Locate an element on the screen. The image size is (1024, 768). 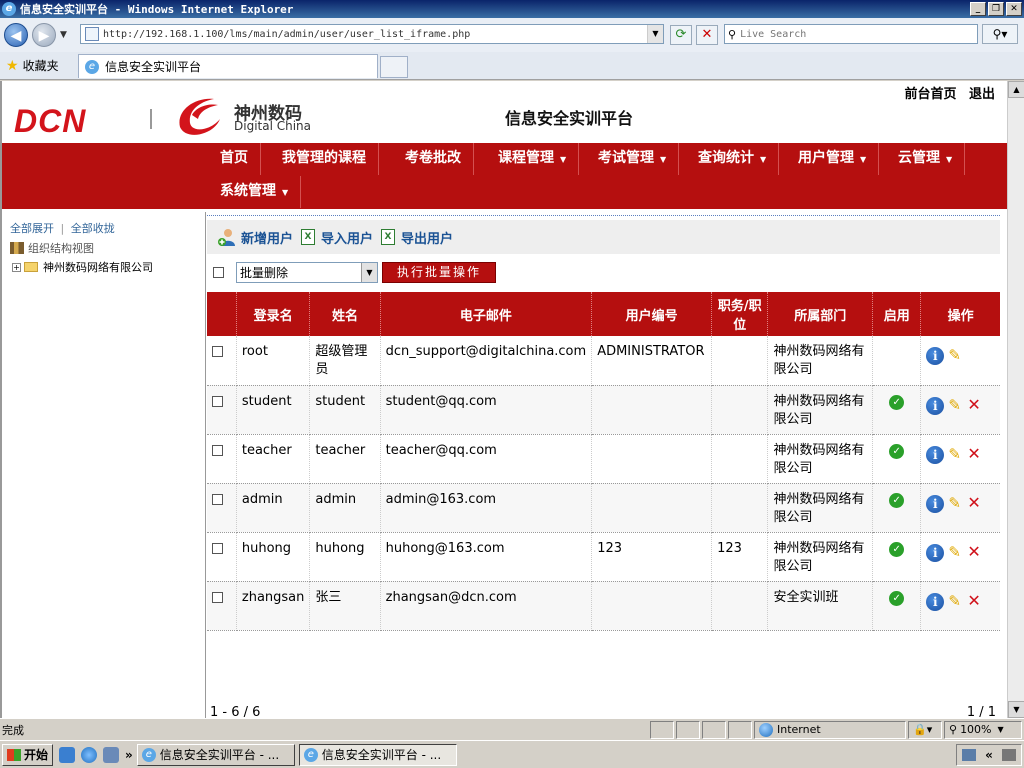
nav-label: 我管理的课程 is located at coordinates (324, 158).